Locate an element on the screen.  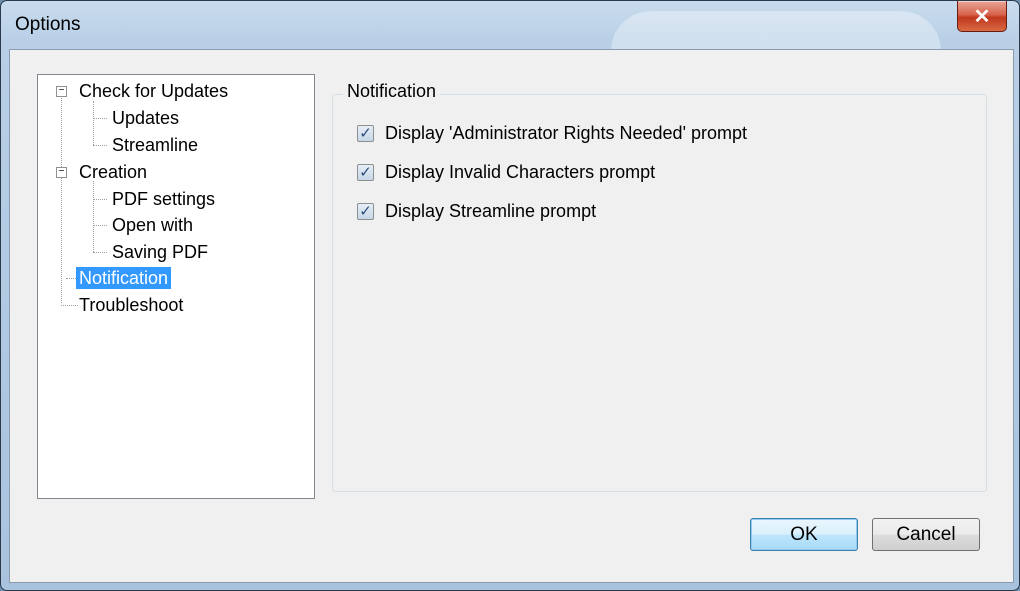
ok-button: OK is located at coordinates (804, 534).